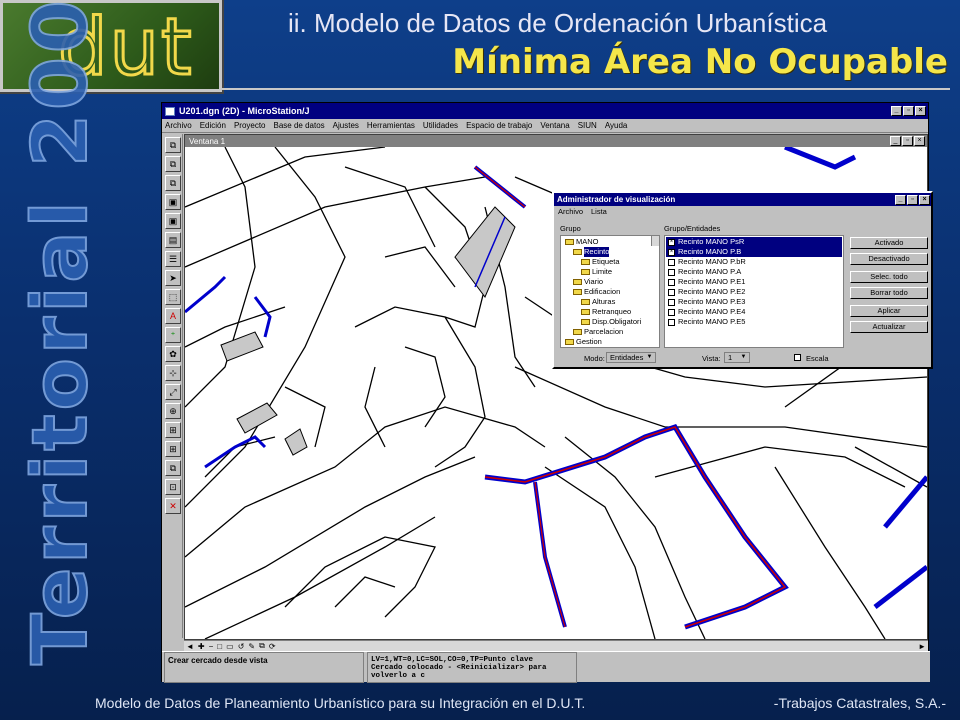  Describe the element at coordinates (556, 645) in the screenshot. I see `view-tools-bar: ◄ ✚ − □ ▭ ↺ ✎ ⧉ ⟳ ►` at that location.